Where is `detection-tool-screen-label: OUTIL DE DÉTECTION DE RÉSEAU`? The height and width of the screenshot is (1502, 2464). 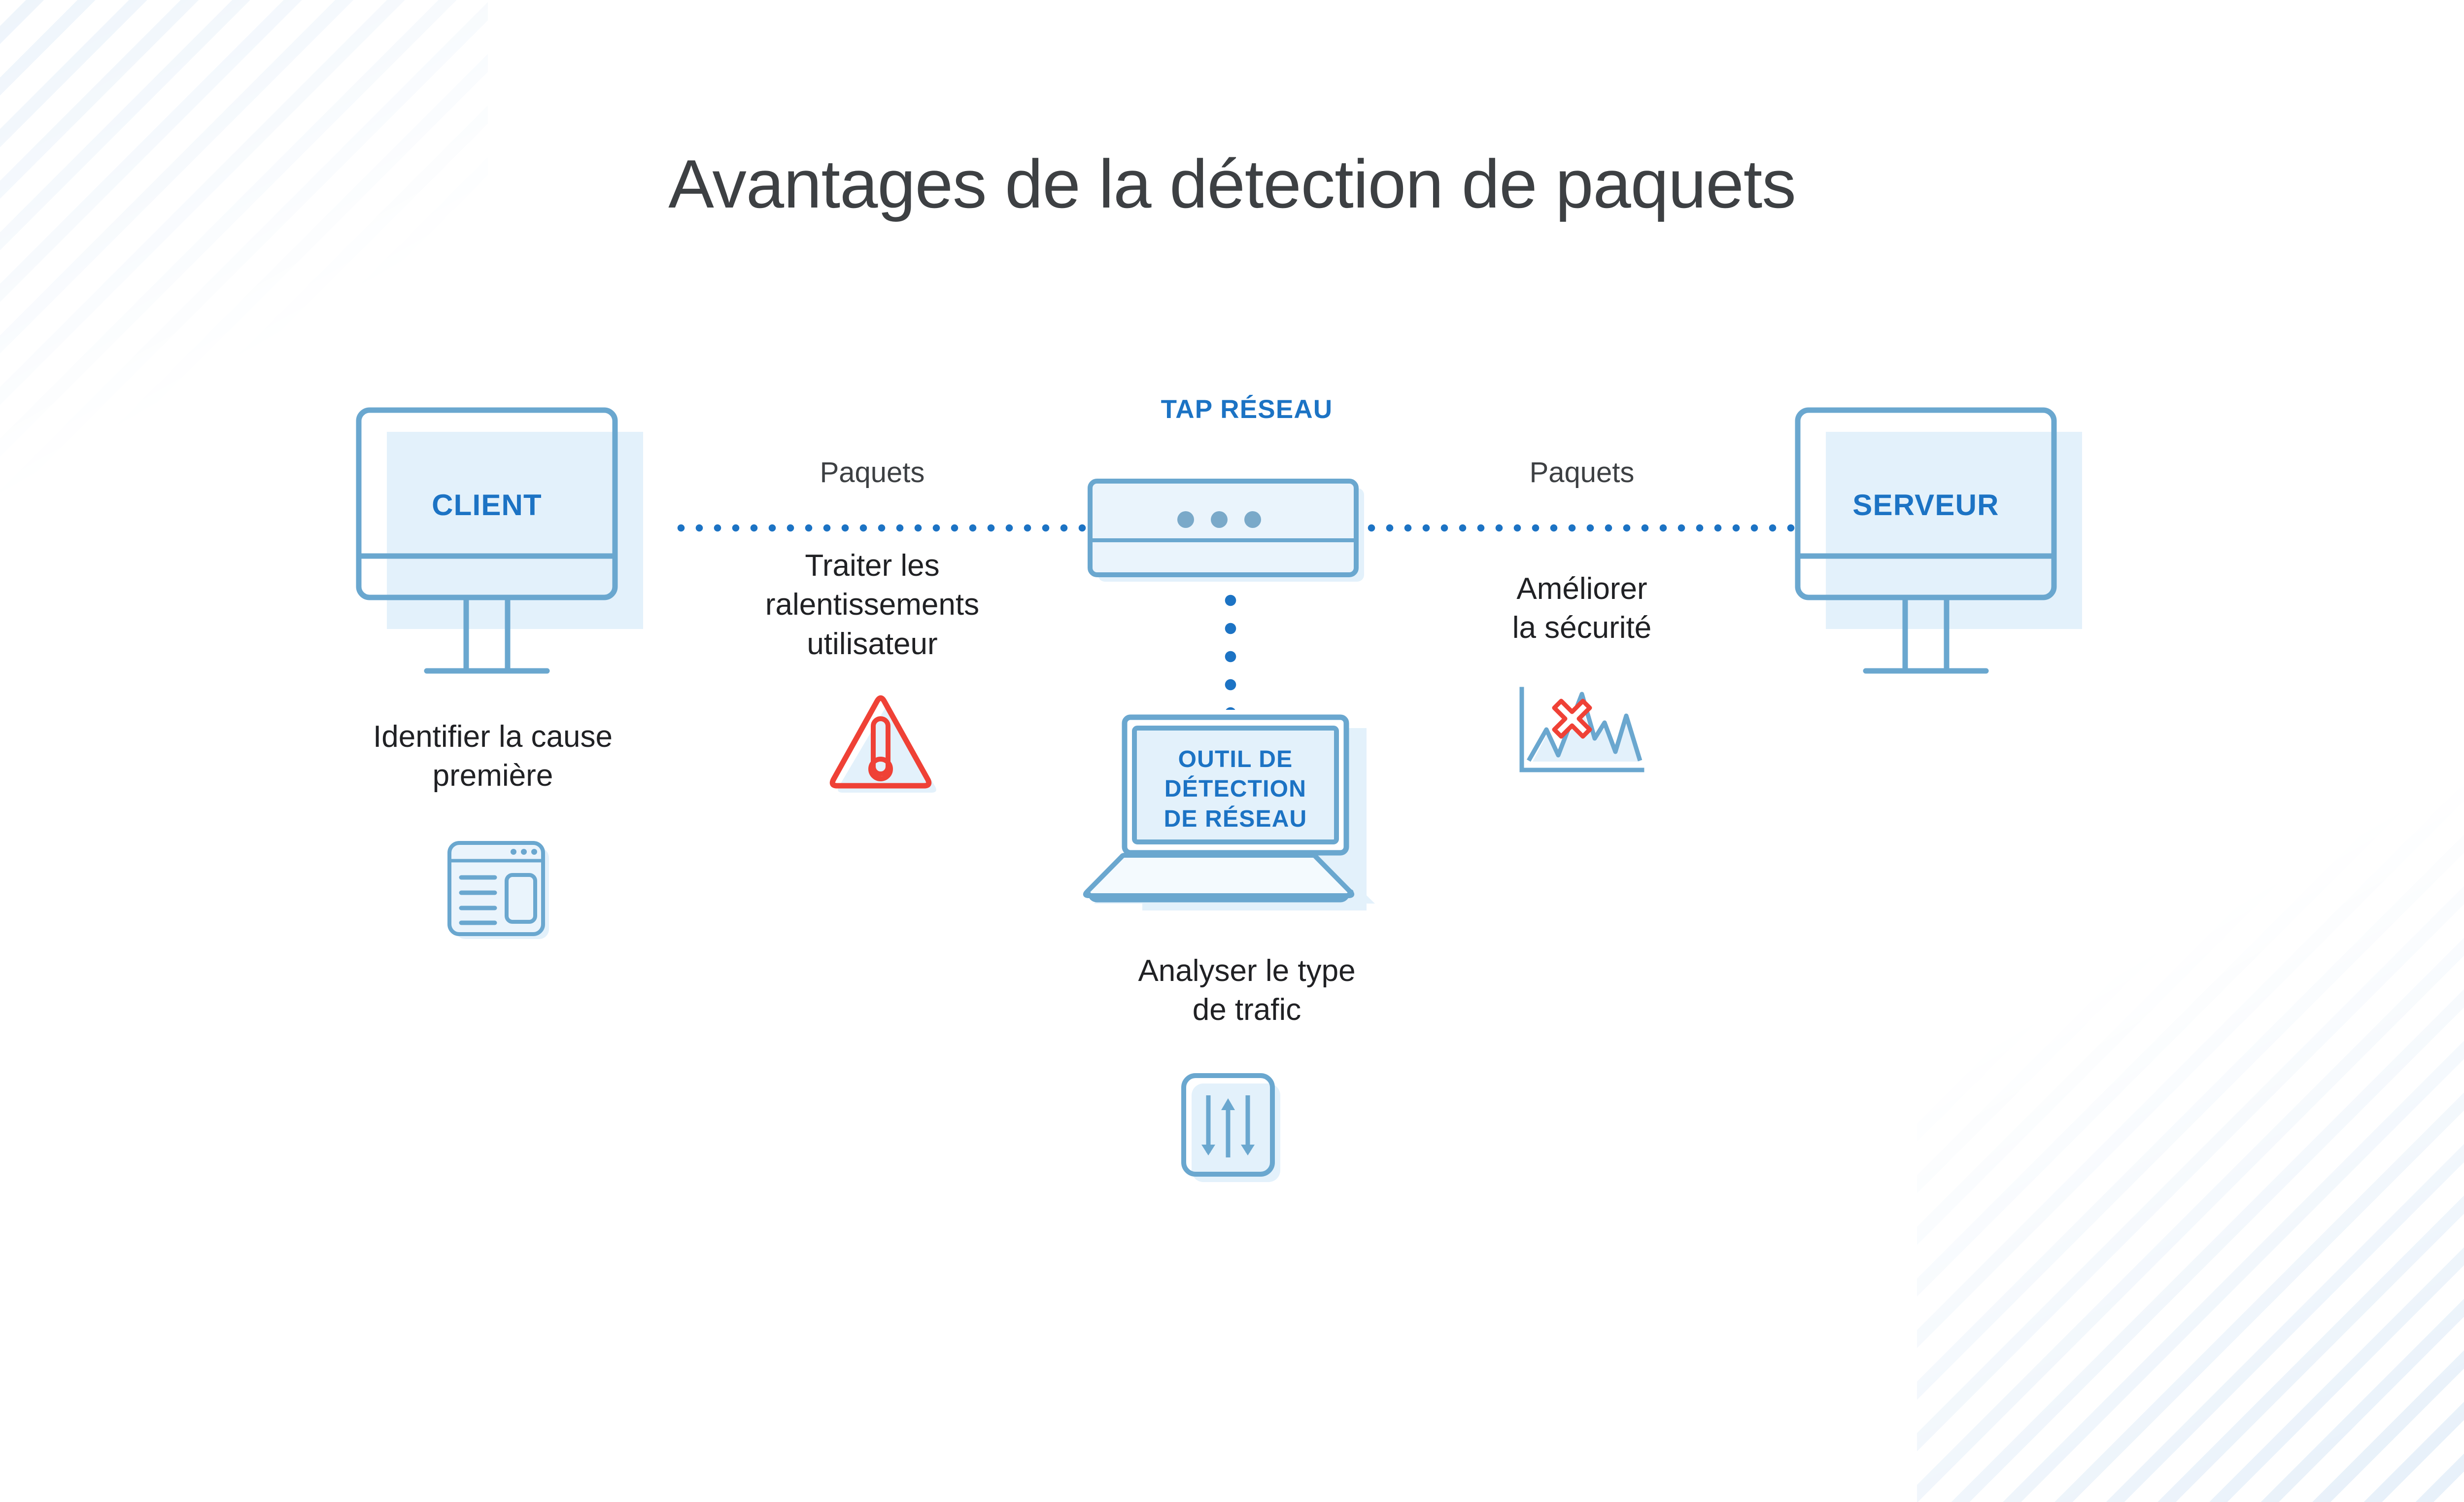 detection-tool-screen-label: OUTIL DE DÉTECTION DE RÉSEAU is located at coordinates (1235, 789).